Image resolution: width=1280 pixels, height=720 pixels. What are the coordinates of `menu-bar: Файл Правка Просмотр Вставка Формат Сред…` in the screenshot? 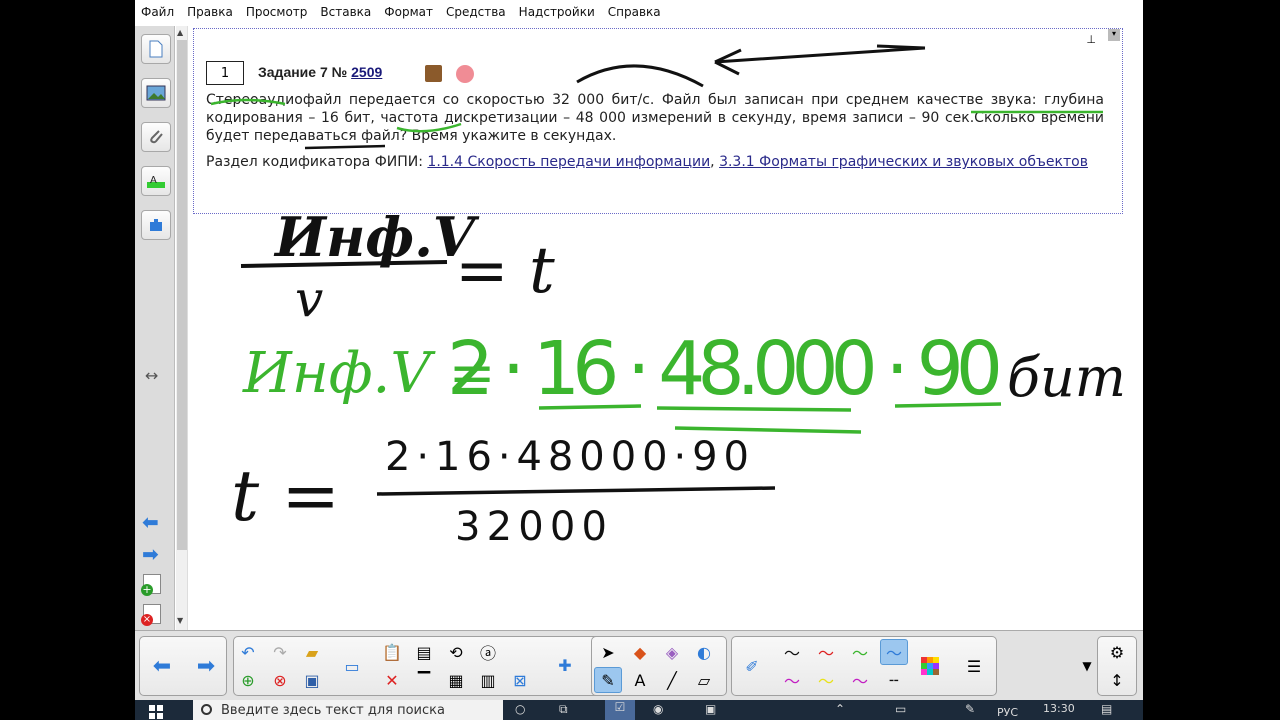 It's located at (639, 12).